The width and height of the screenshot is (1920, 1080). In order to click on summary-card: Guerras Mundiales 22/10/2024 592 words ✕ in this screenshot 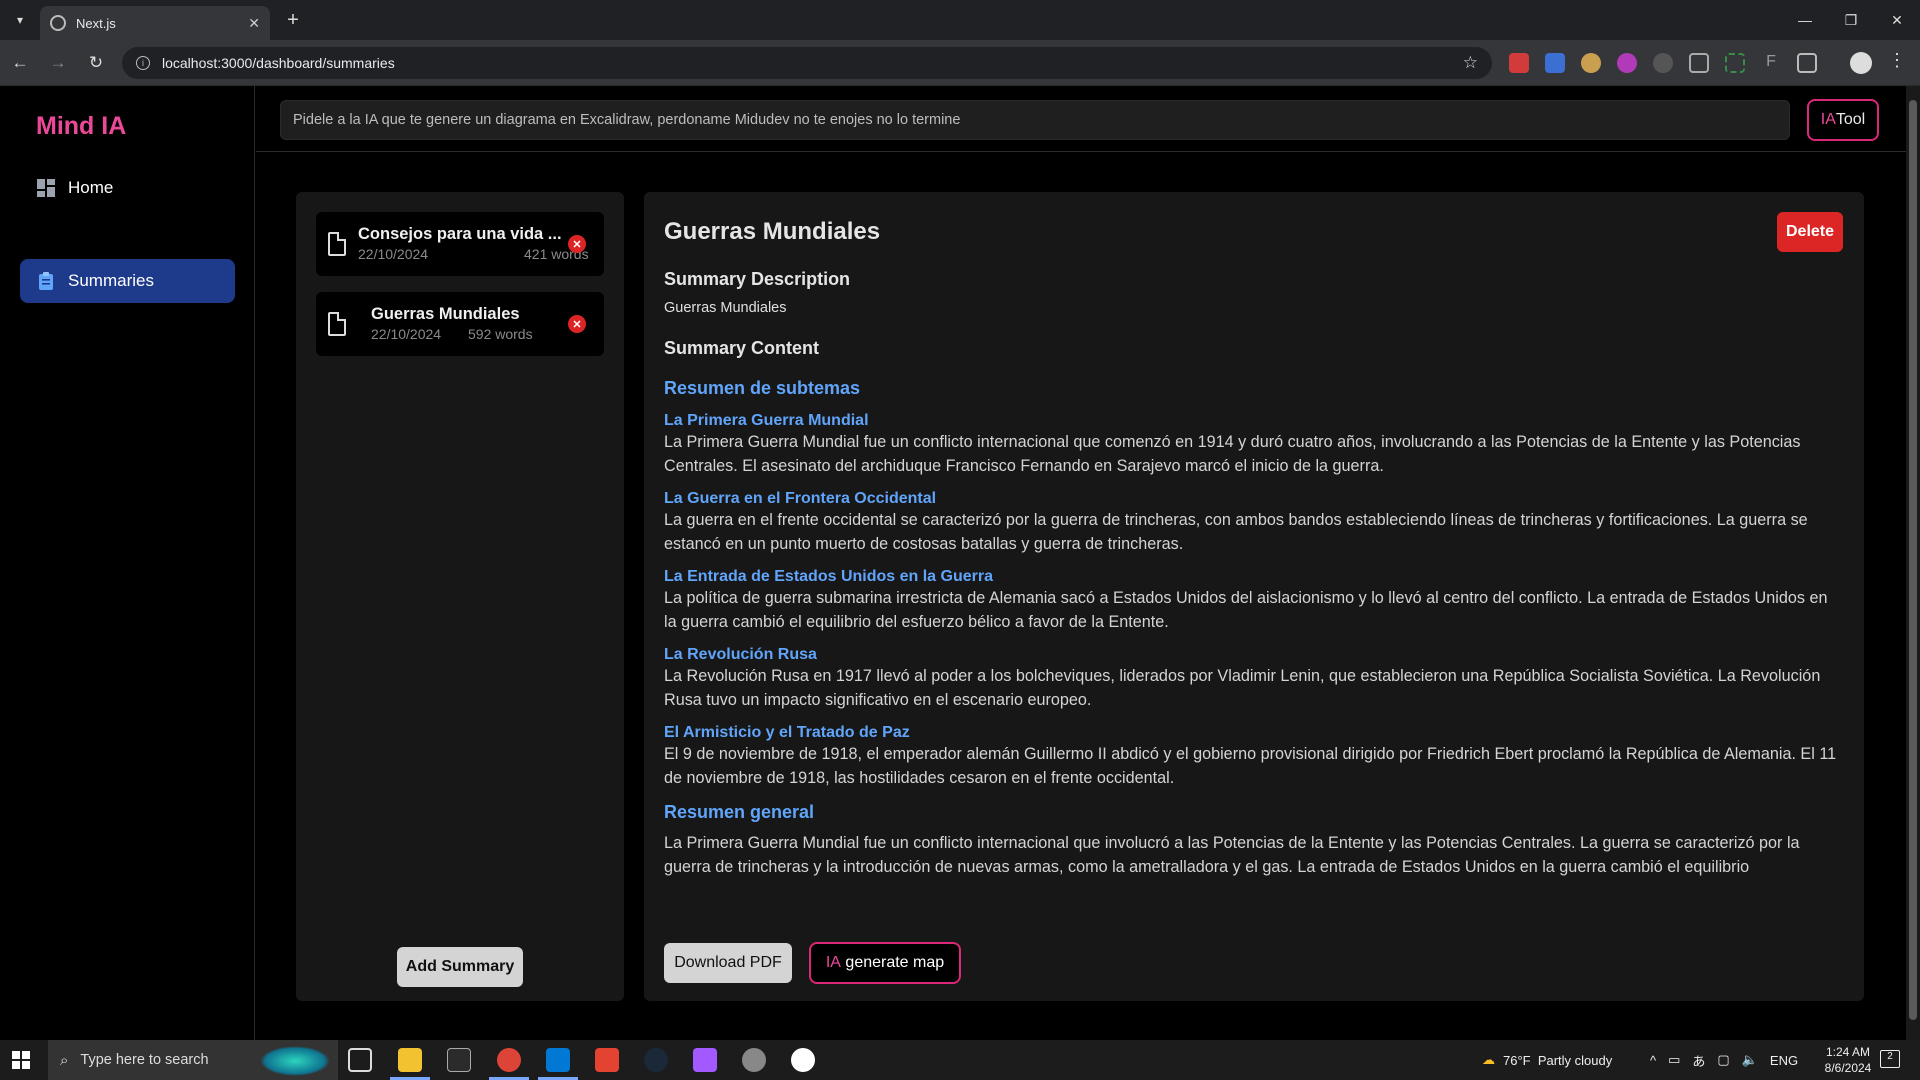, I will do `click(460, 324)`.